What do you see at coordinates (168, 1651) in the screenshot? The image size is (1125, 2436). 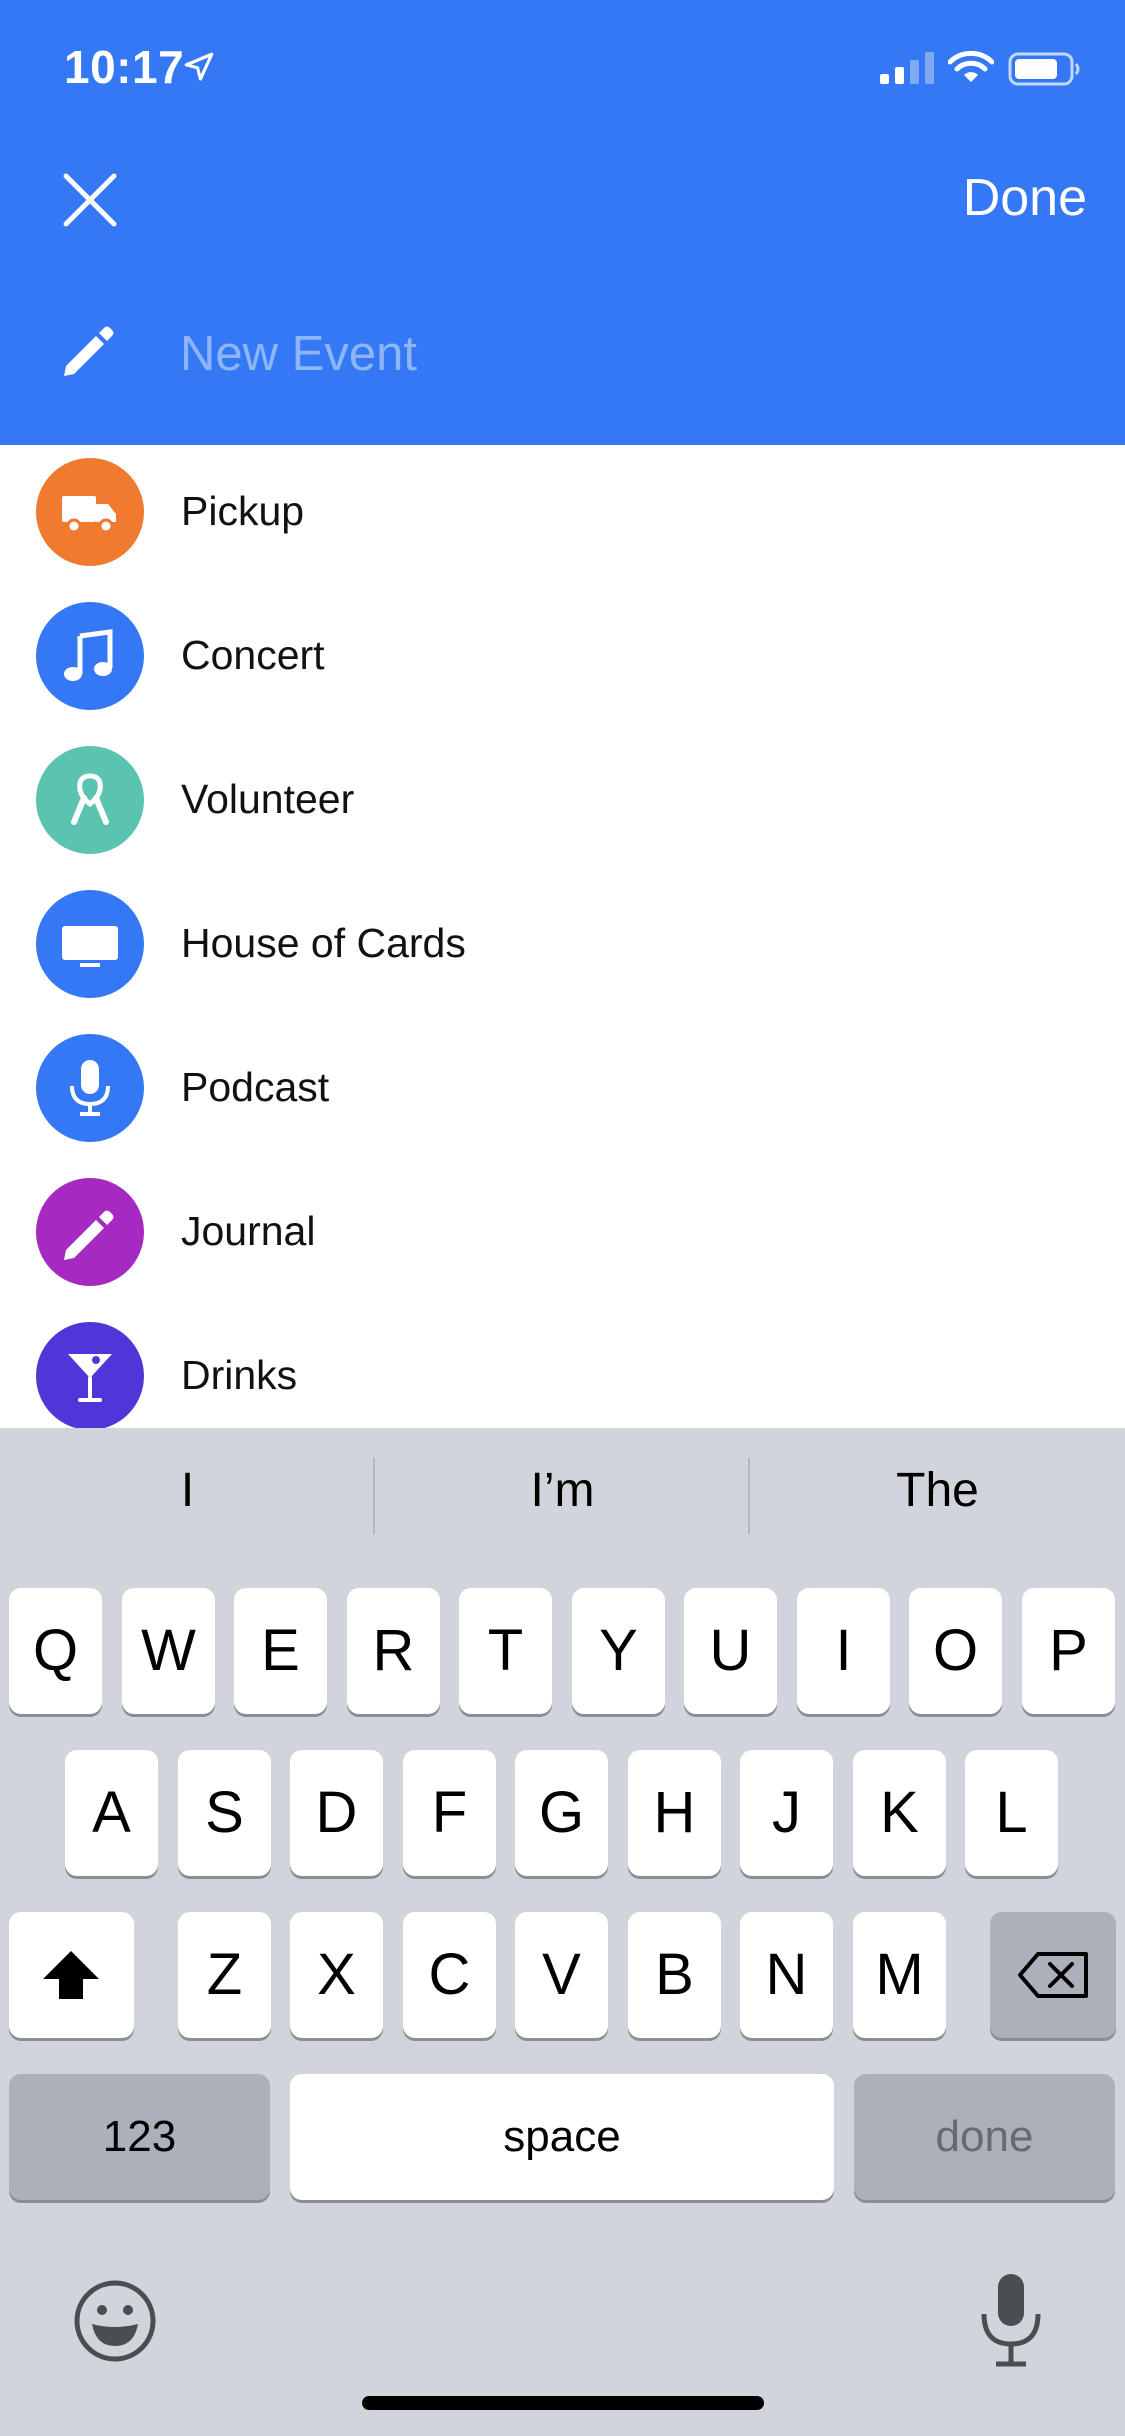 I see `key-w: W` at bounding box center [168, 1651].